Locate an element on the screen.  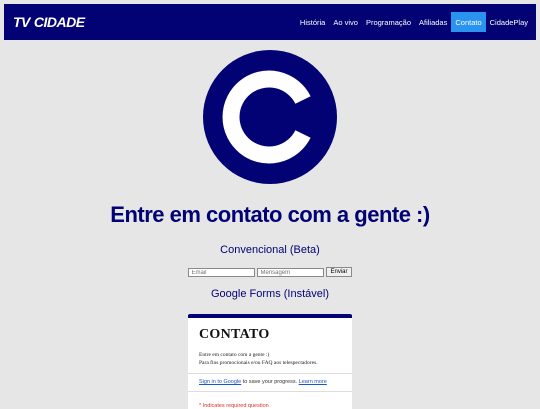
nav-item-cidadeplay: CidadePlay is located at coordinates (509, 22).